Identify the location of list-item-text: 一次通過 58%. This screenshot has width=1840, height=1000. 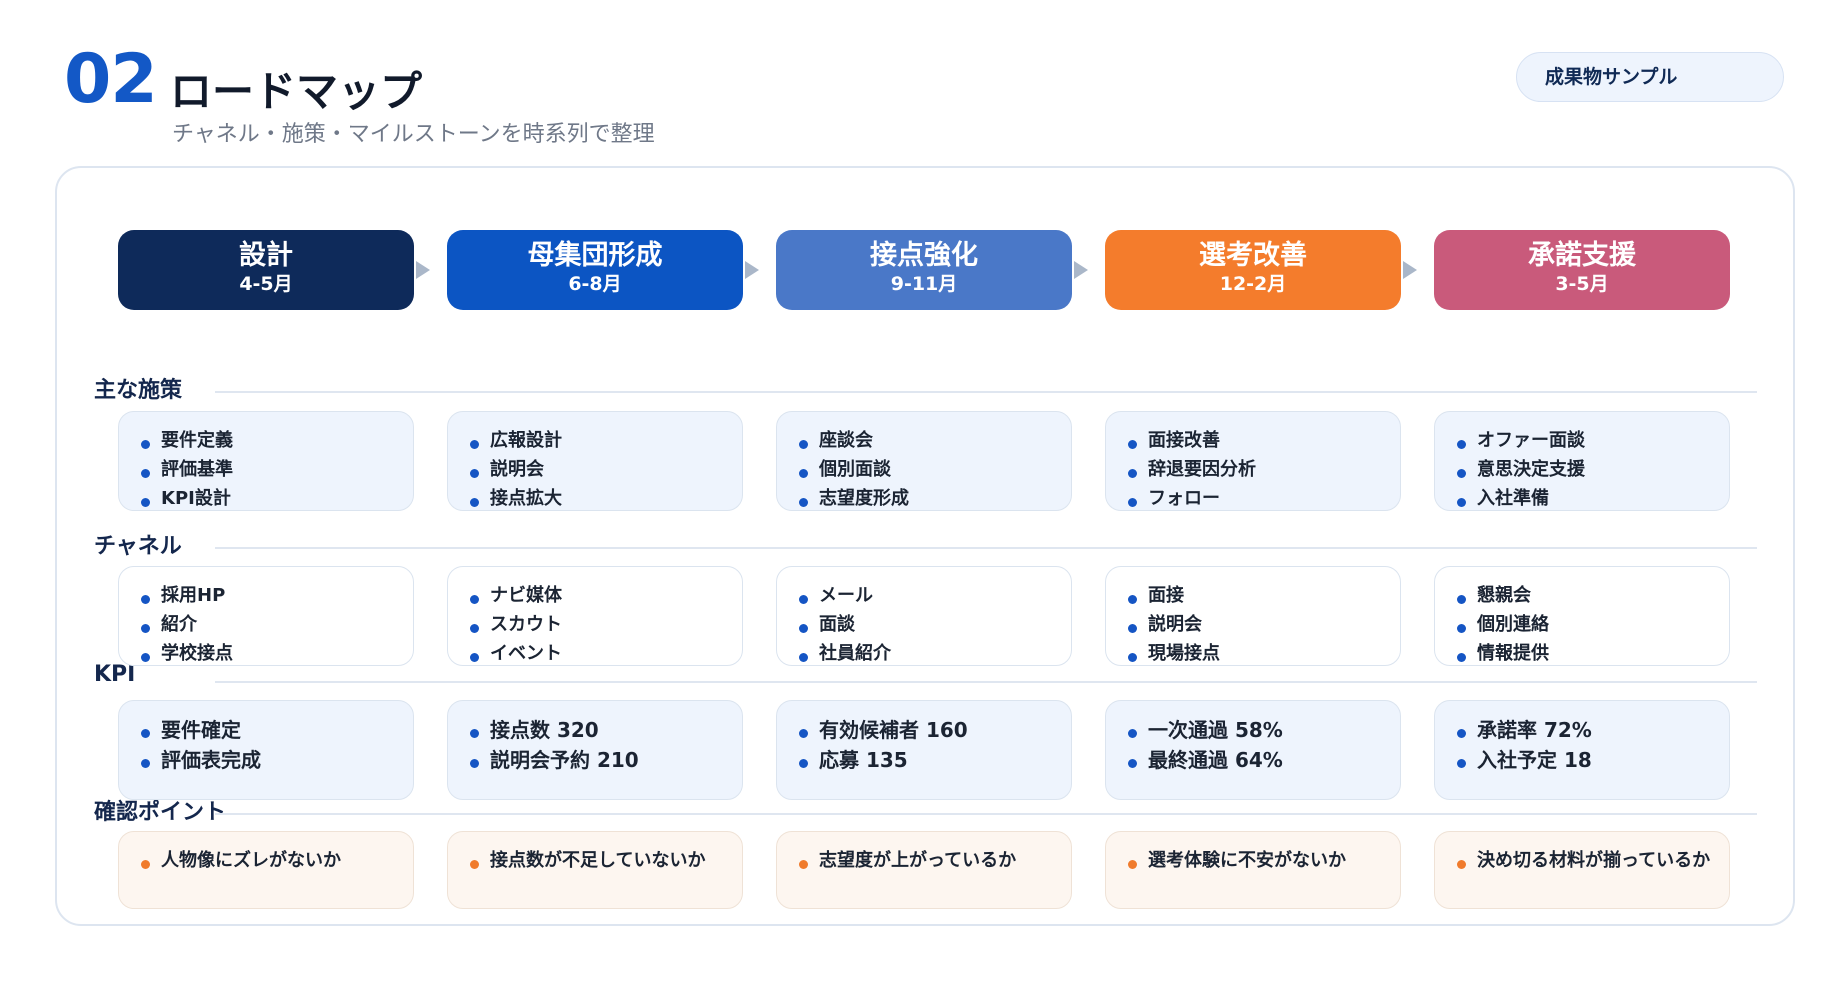
(1215, 730).